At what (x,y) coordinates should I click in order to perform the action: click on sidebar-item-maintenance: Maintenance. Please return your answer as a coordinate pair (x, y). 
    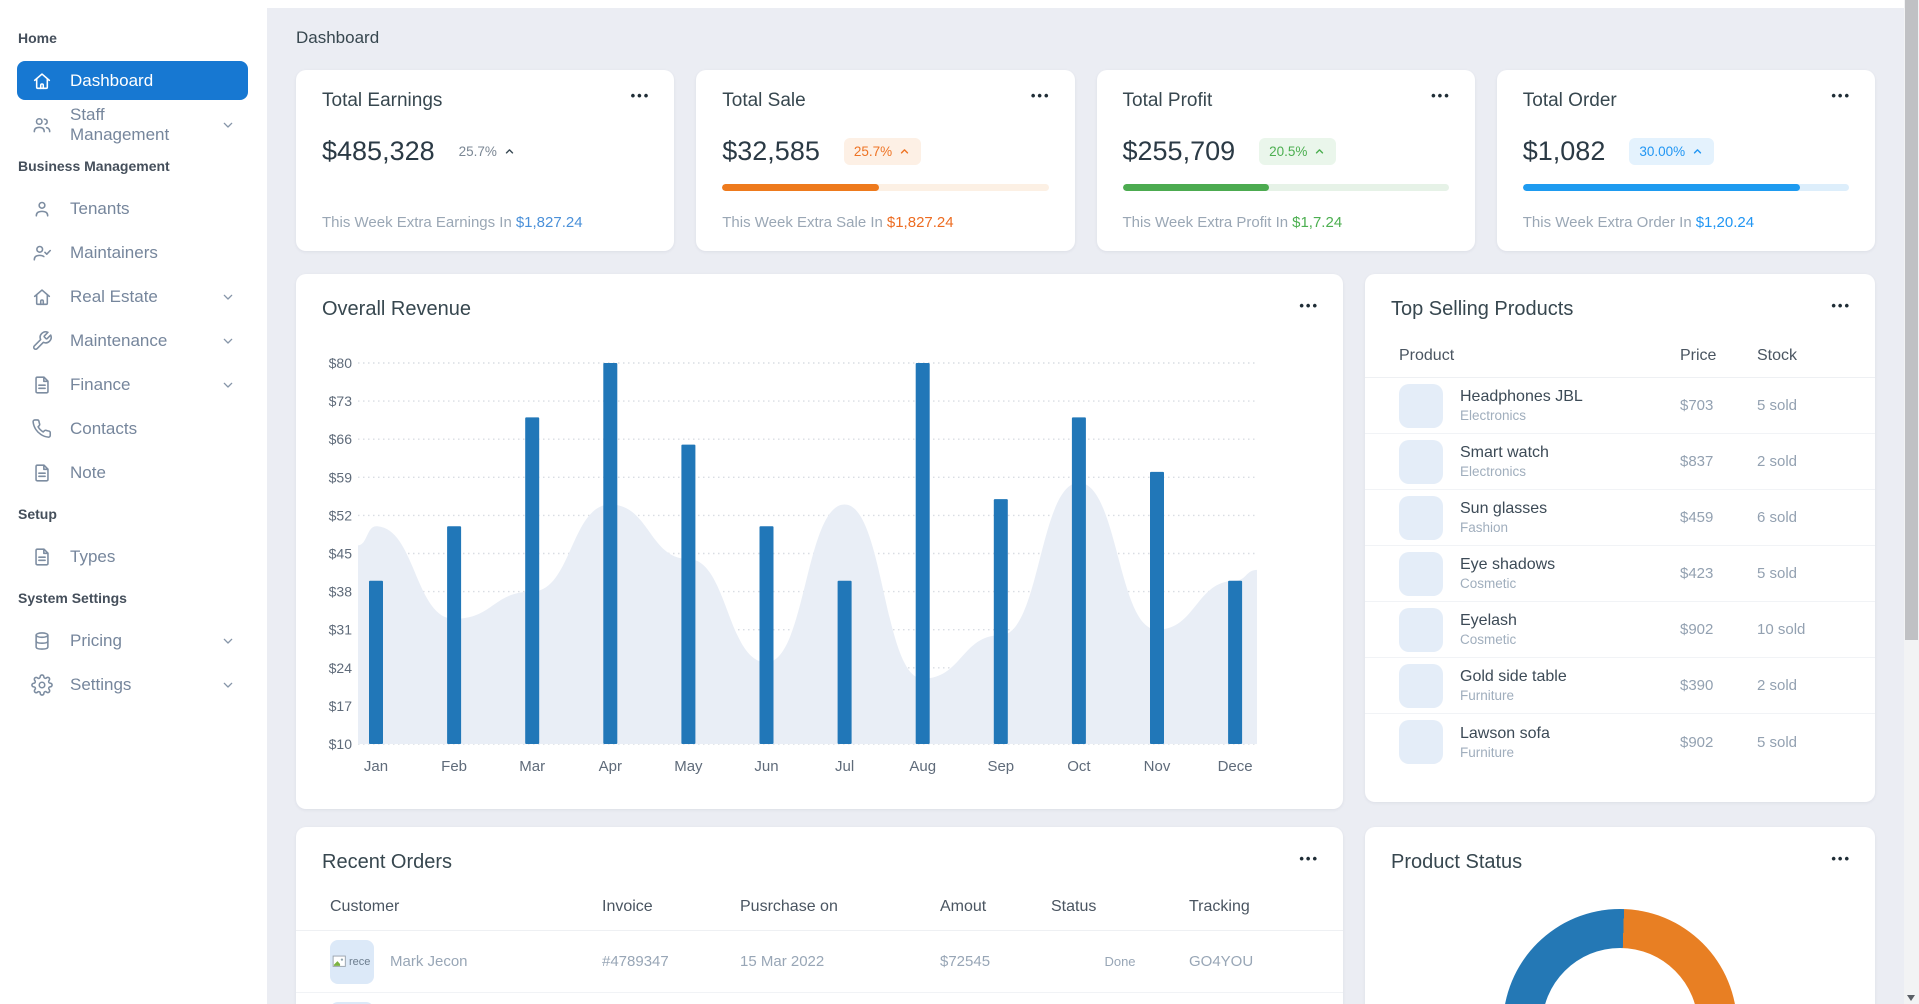
    Looking at the image, I should click on (132, 340).